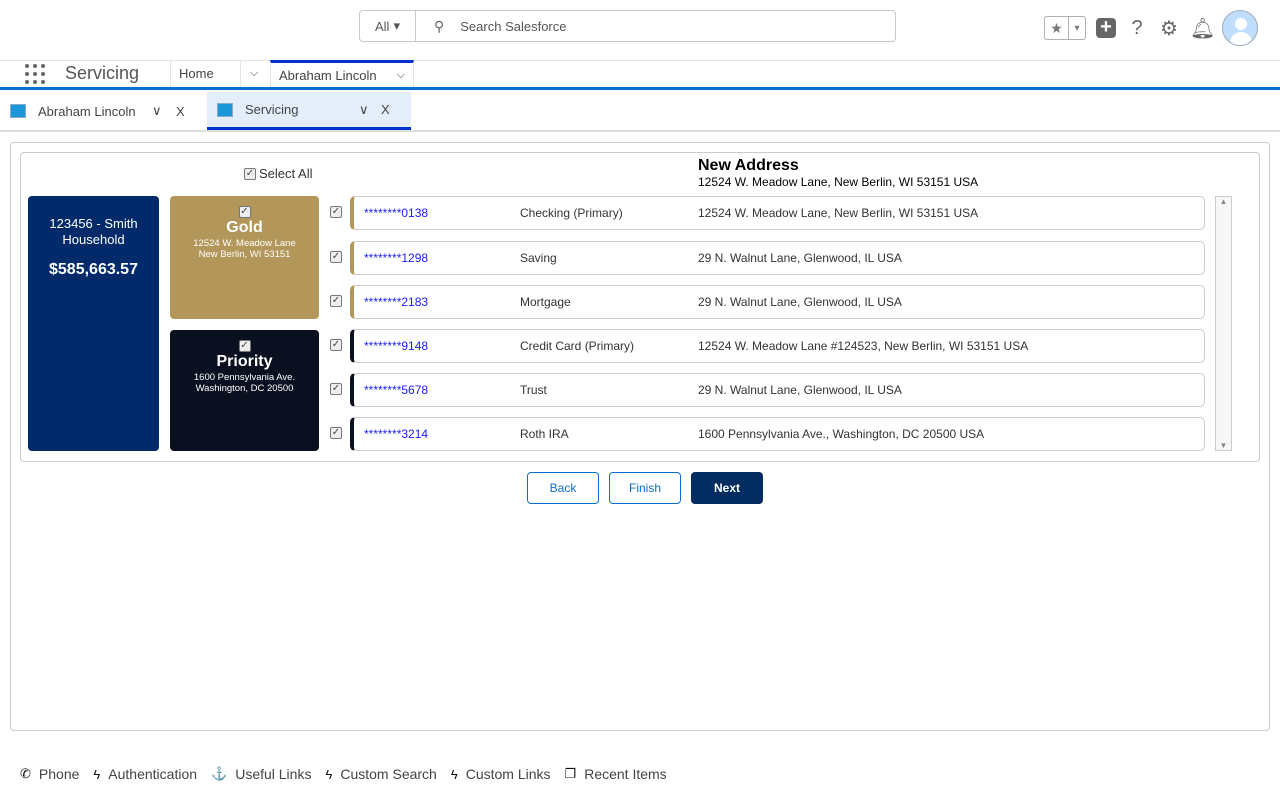 Image resolution: width=1280 pixels, height=800 pixels. I want to click on account-type: Credit Card (Primary), so click(577, 346).